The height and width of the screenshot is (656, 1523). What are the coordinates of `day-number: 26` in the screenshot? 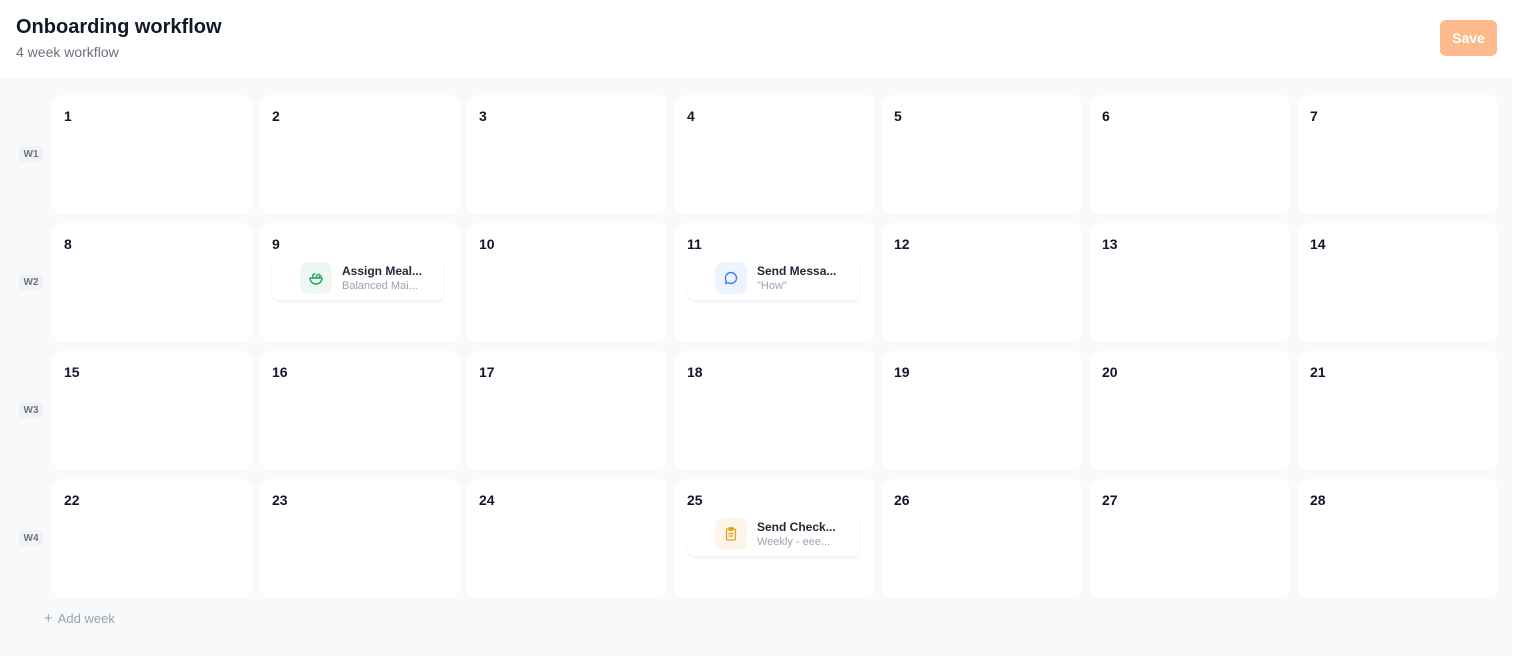 It's located at (902, 500).